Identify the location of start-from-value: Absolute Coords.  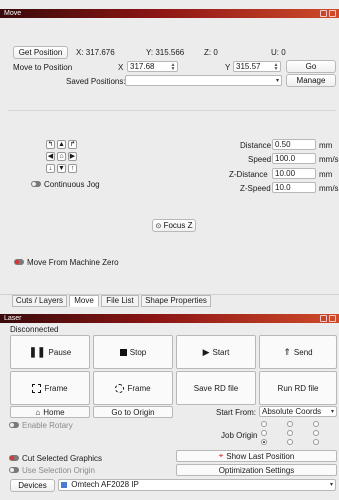
(292, 411).